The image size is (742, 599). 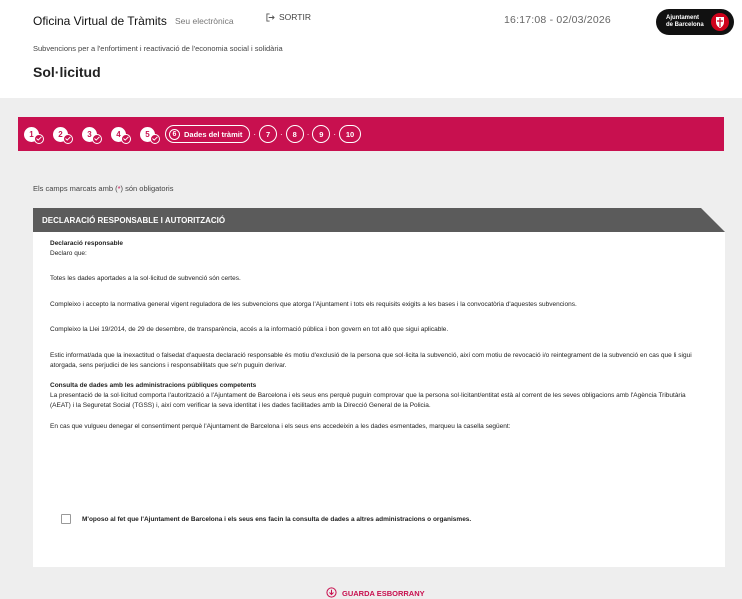 What do you see at coordinates (383, 593) in the screenshot?
I see `save-draft-label: GUARDA ESBORRANY` at bounding box center [383, 593].